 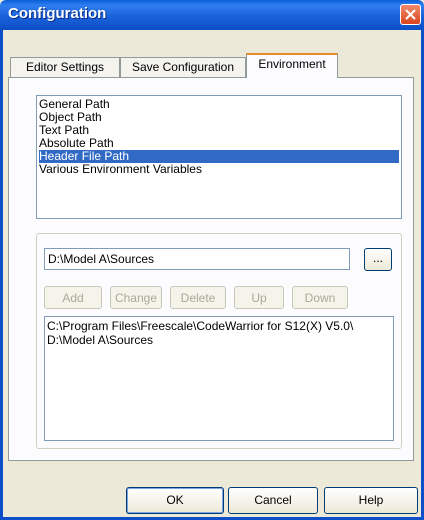 What do you see at coordinates (198, 297) in the screenshot?
I see `delete-button: Delete` at bounding box center [198, 297].